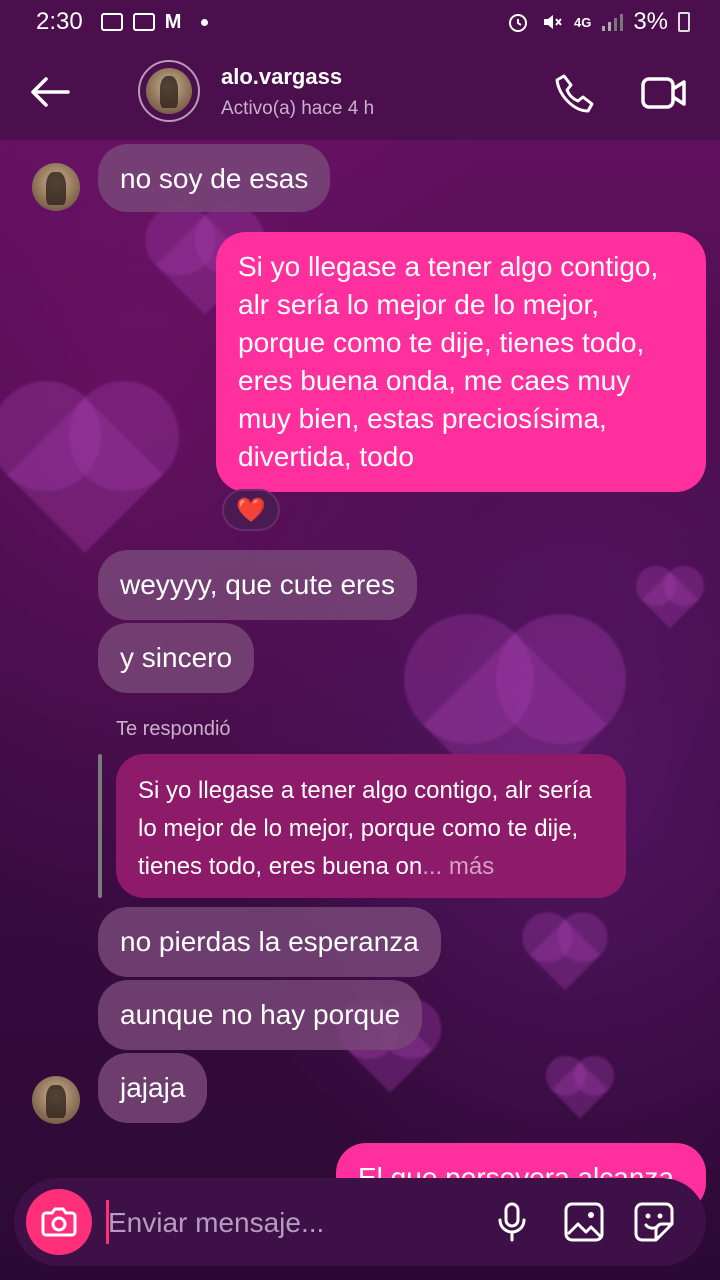  I want to click on incoming-message: jajaja, so click(153, 1088).